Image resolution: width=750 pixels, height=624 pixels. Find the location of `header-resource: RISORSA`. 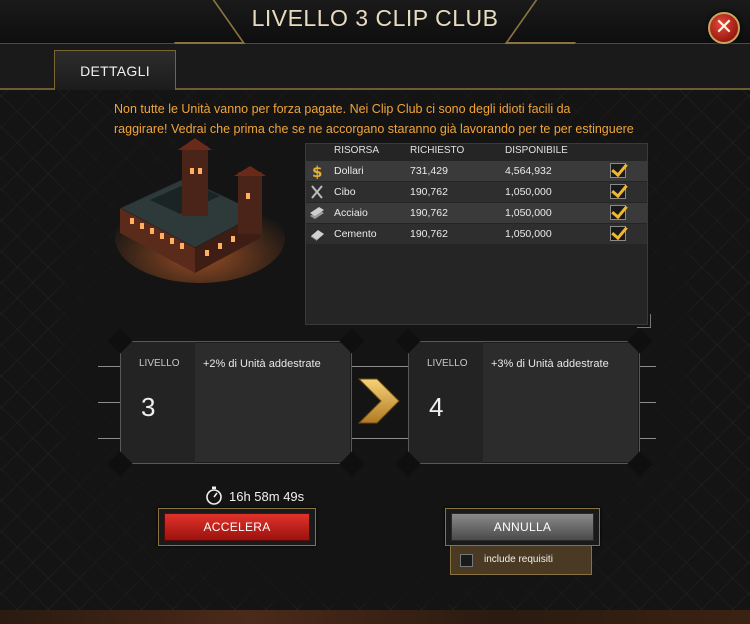

header-resource: RISORSA is located at coordinates (357, 150).